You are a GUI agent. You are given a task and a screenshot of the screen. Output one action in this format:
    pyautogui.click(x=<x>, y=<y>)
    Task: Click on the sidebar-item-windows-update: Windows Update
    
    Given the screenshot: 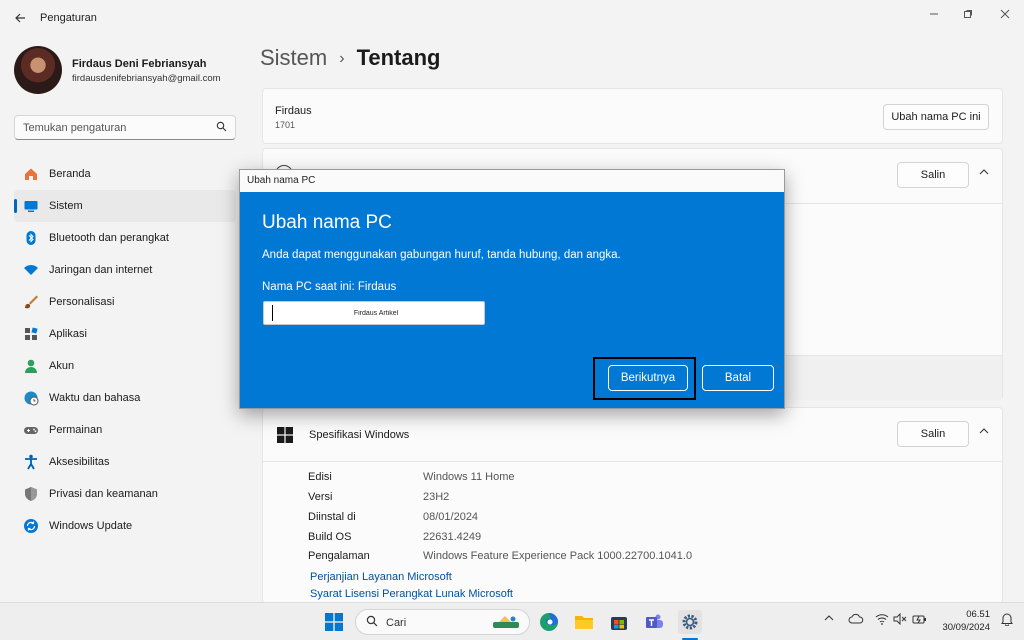 What is the action you would take?
    pyautogui.click(x=125, y=526)
    